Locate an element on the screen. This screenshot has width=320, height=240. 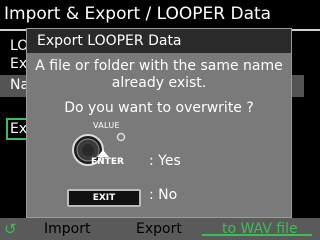
tab-import: Import is located at coordinates (67, 229).